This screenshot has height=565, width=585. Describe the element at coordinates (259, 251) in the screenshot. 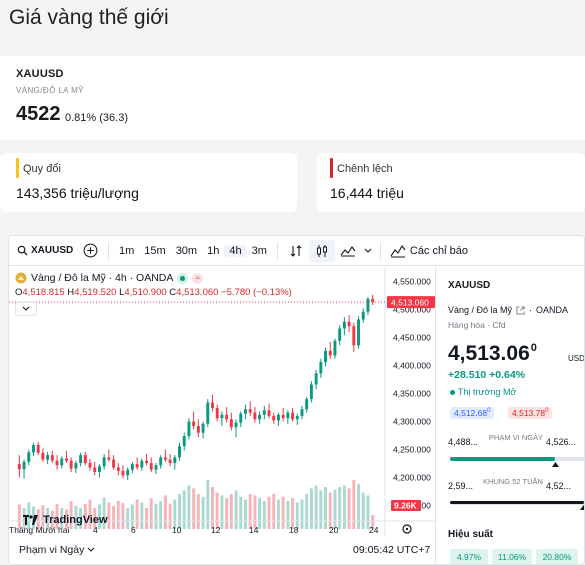

I see `interval-3m: 3m` at that location.